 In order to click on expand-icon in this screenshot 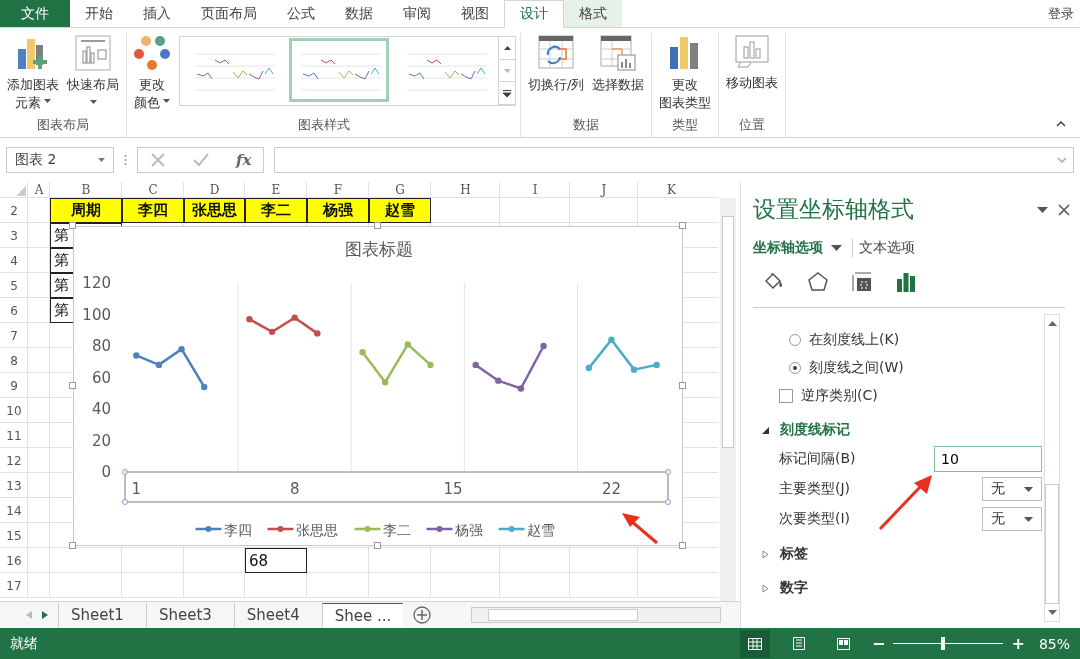, I will do `click(1062, 160)`.